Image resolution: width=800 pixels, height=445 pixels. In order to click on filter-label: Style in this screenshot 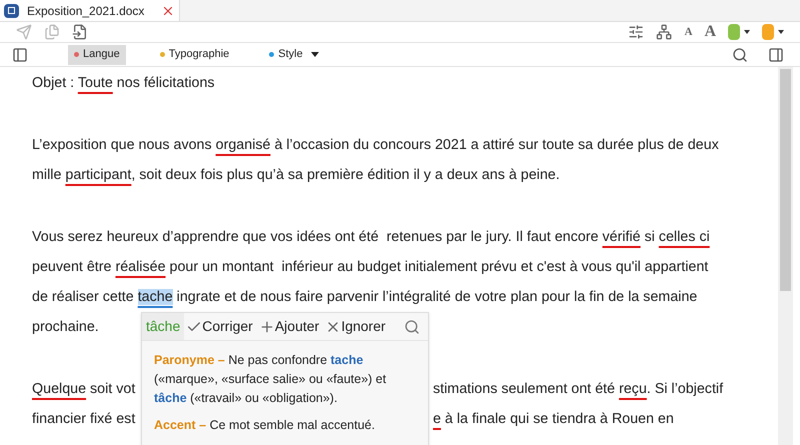, I will do `click(290, 54)`.